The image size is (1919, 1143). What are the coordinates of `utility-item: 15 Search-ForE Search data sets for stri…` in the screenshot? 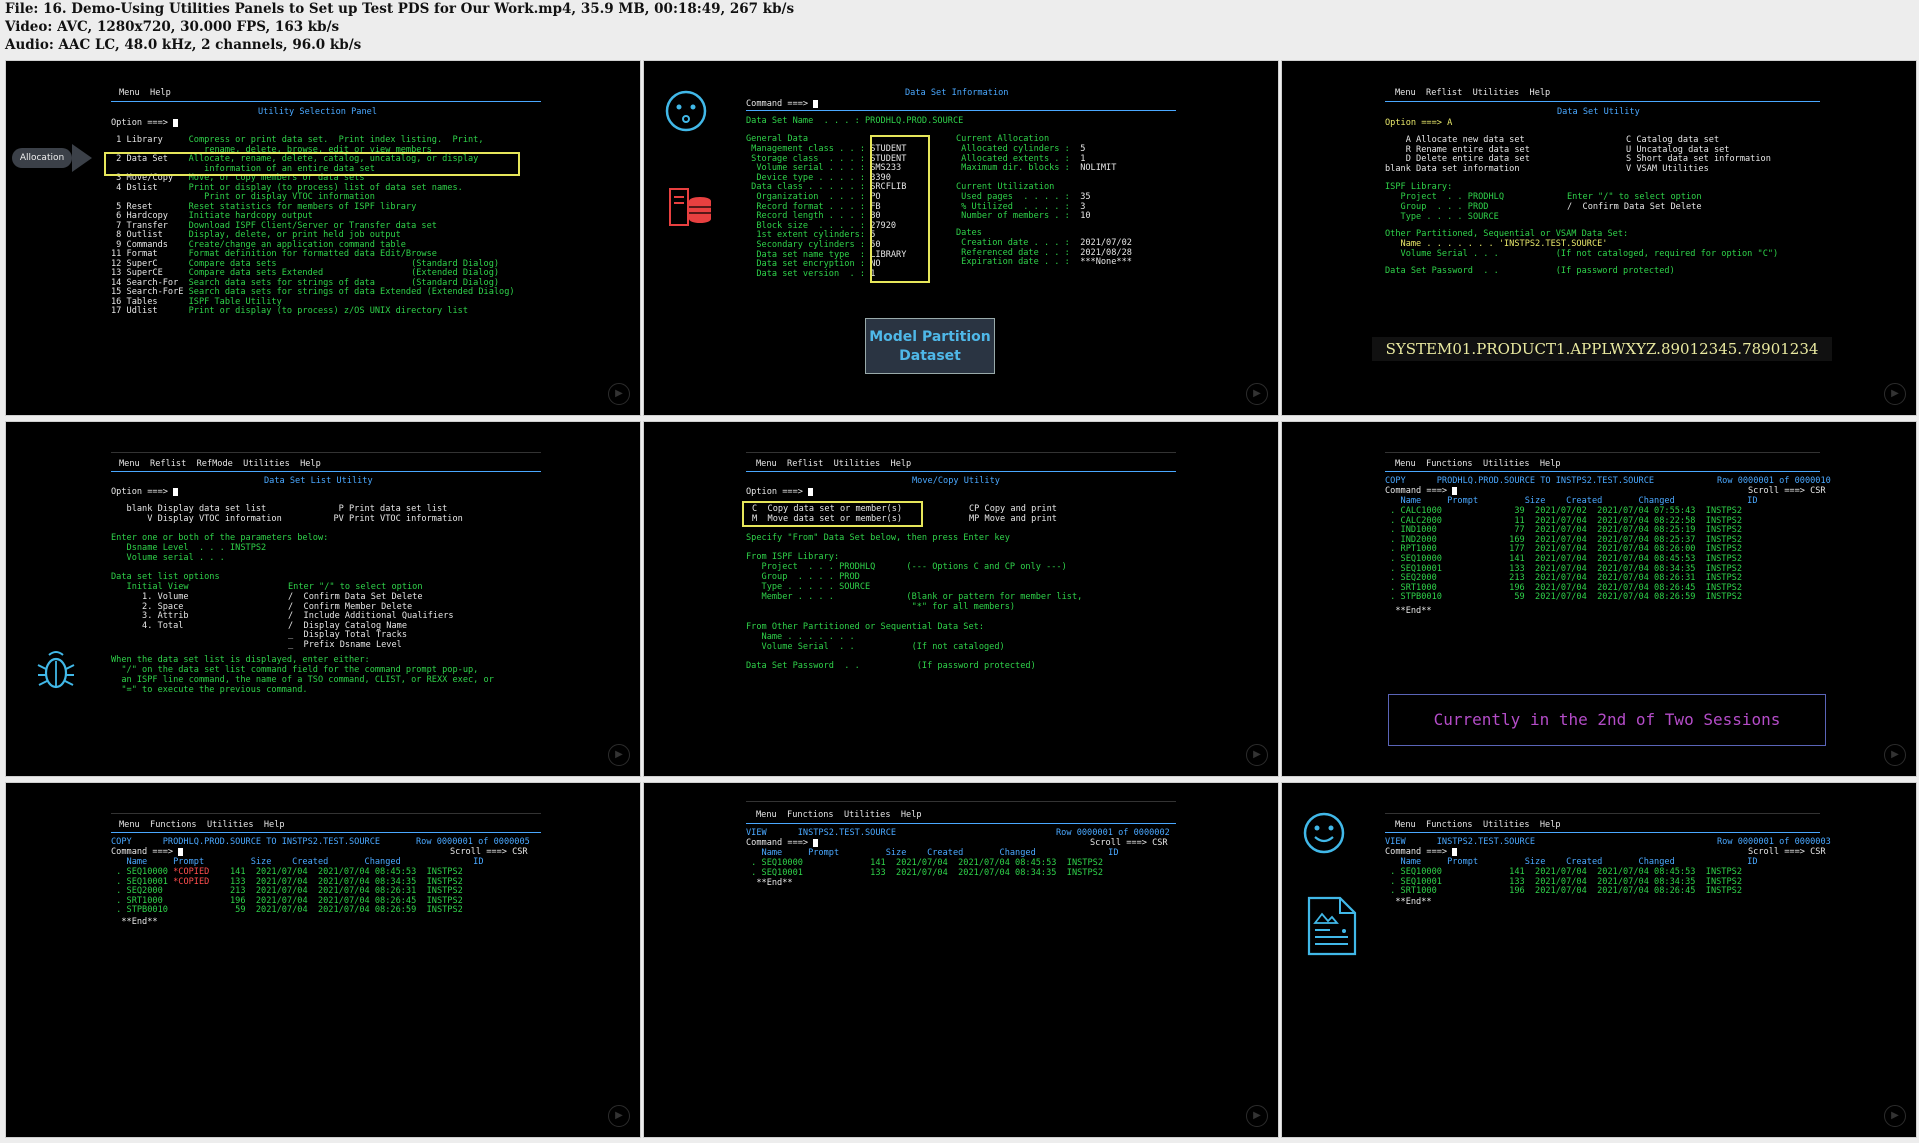 It's located at (313, 292).